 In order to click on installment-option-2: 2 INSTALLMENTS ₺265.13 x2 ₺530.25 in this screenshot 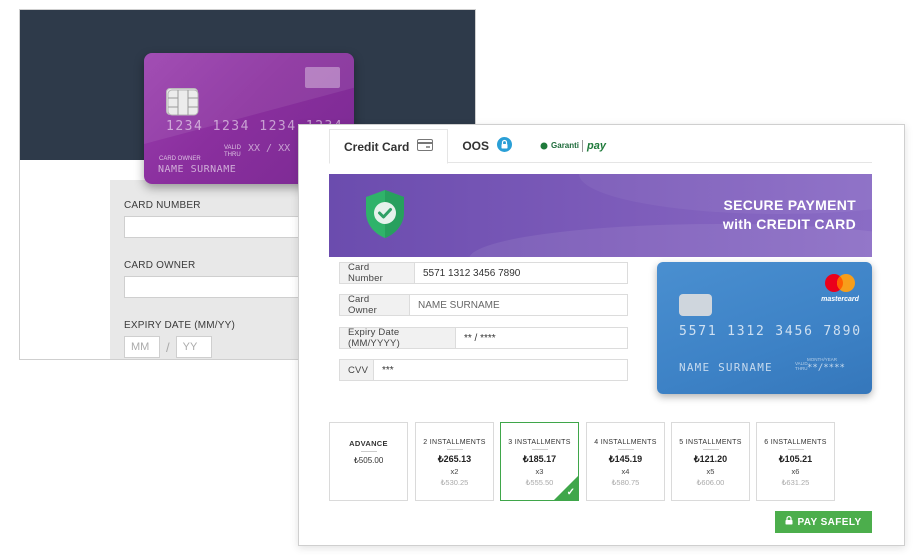, I will do `click(454, 461)`.